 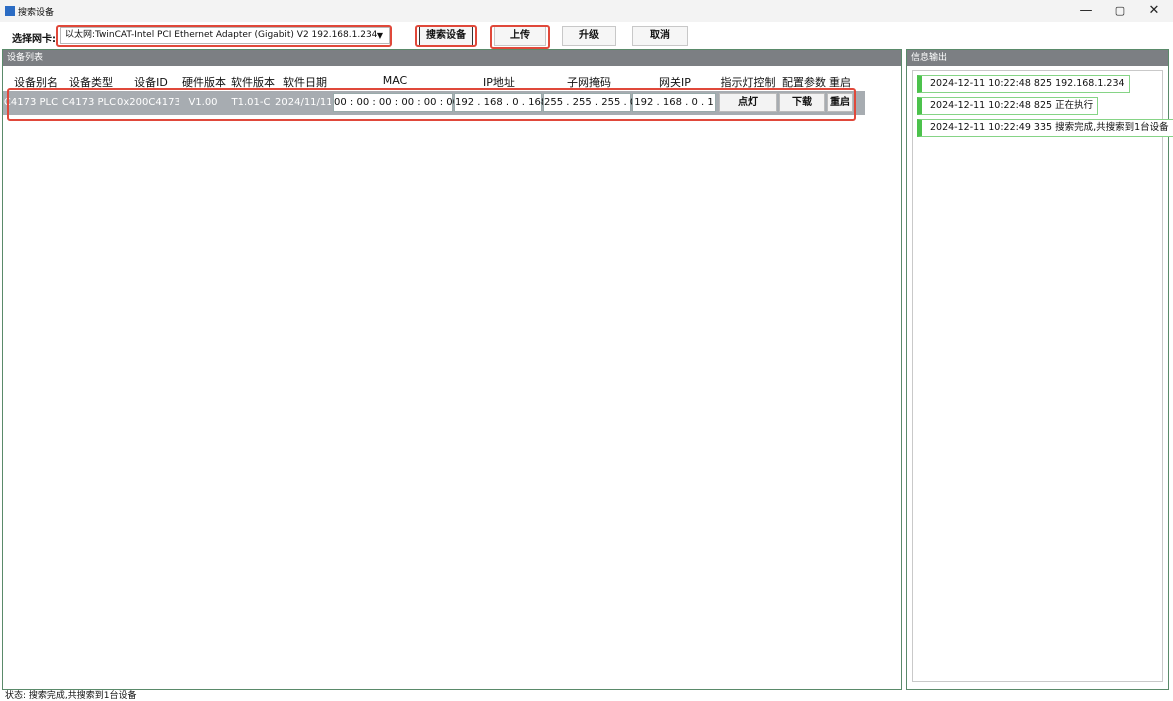 What do you see at coordinates (589, 36) in the screenshot?
I see `upgrade-button: 升级` at bounding box center [589, 36].